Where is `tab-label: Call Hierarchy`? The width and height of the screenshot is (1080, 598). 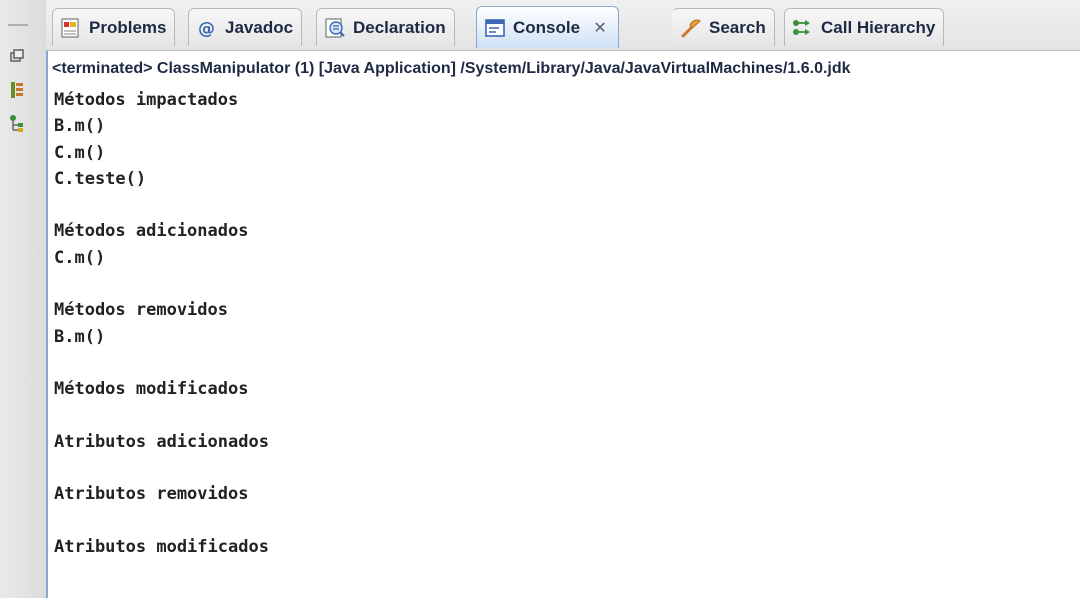
tab-label: Call Hierarchy is located at coordinates (878, 27).